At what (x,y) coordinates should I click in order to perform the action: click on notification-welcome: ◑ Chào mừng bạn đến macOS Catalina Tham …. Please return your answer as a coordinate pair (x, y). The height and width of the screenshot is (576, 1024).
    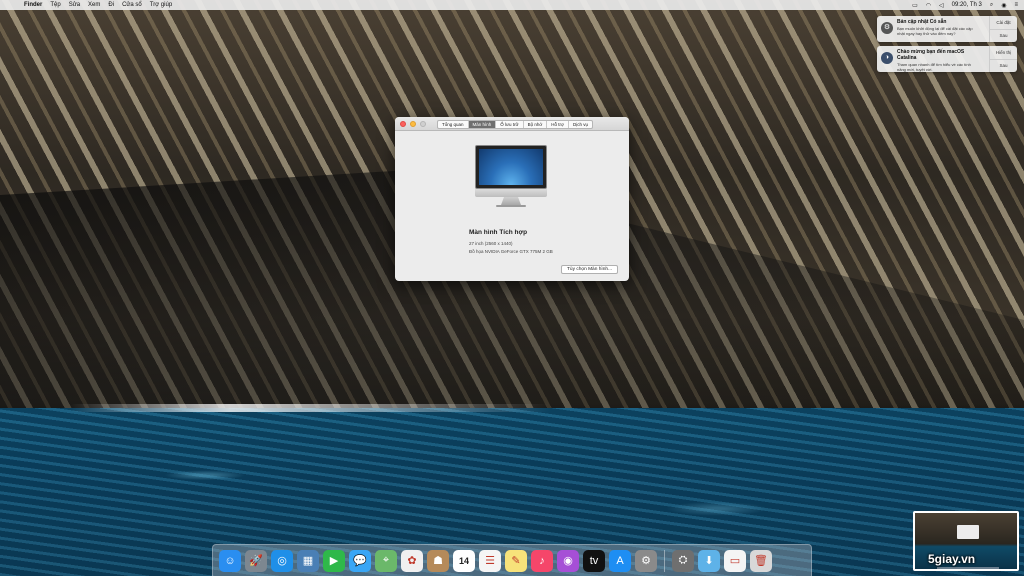
    Looking at the image, I should click on (947, 59).